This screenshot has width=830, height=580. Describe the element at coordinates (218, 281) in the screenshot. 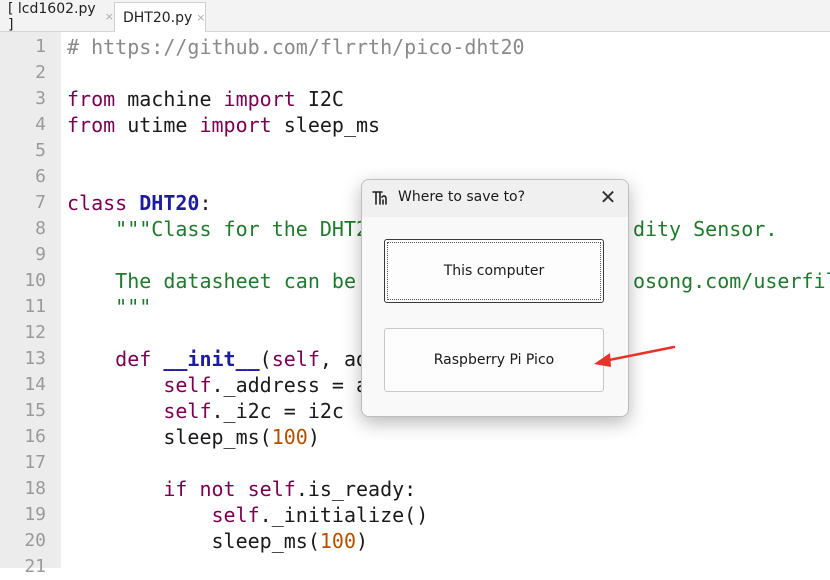

I see `code-token: The datasheet can be` at that location.